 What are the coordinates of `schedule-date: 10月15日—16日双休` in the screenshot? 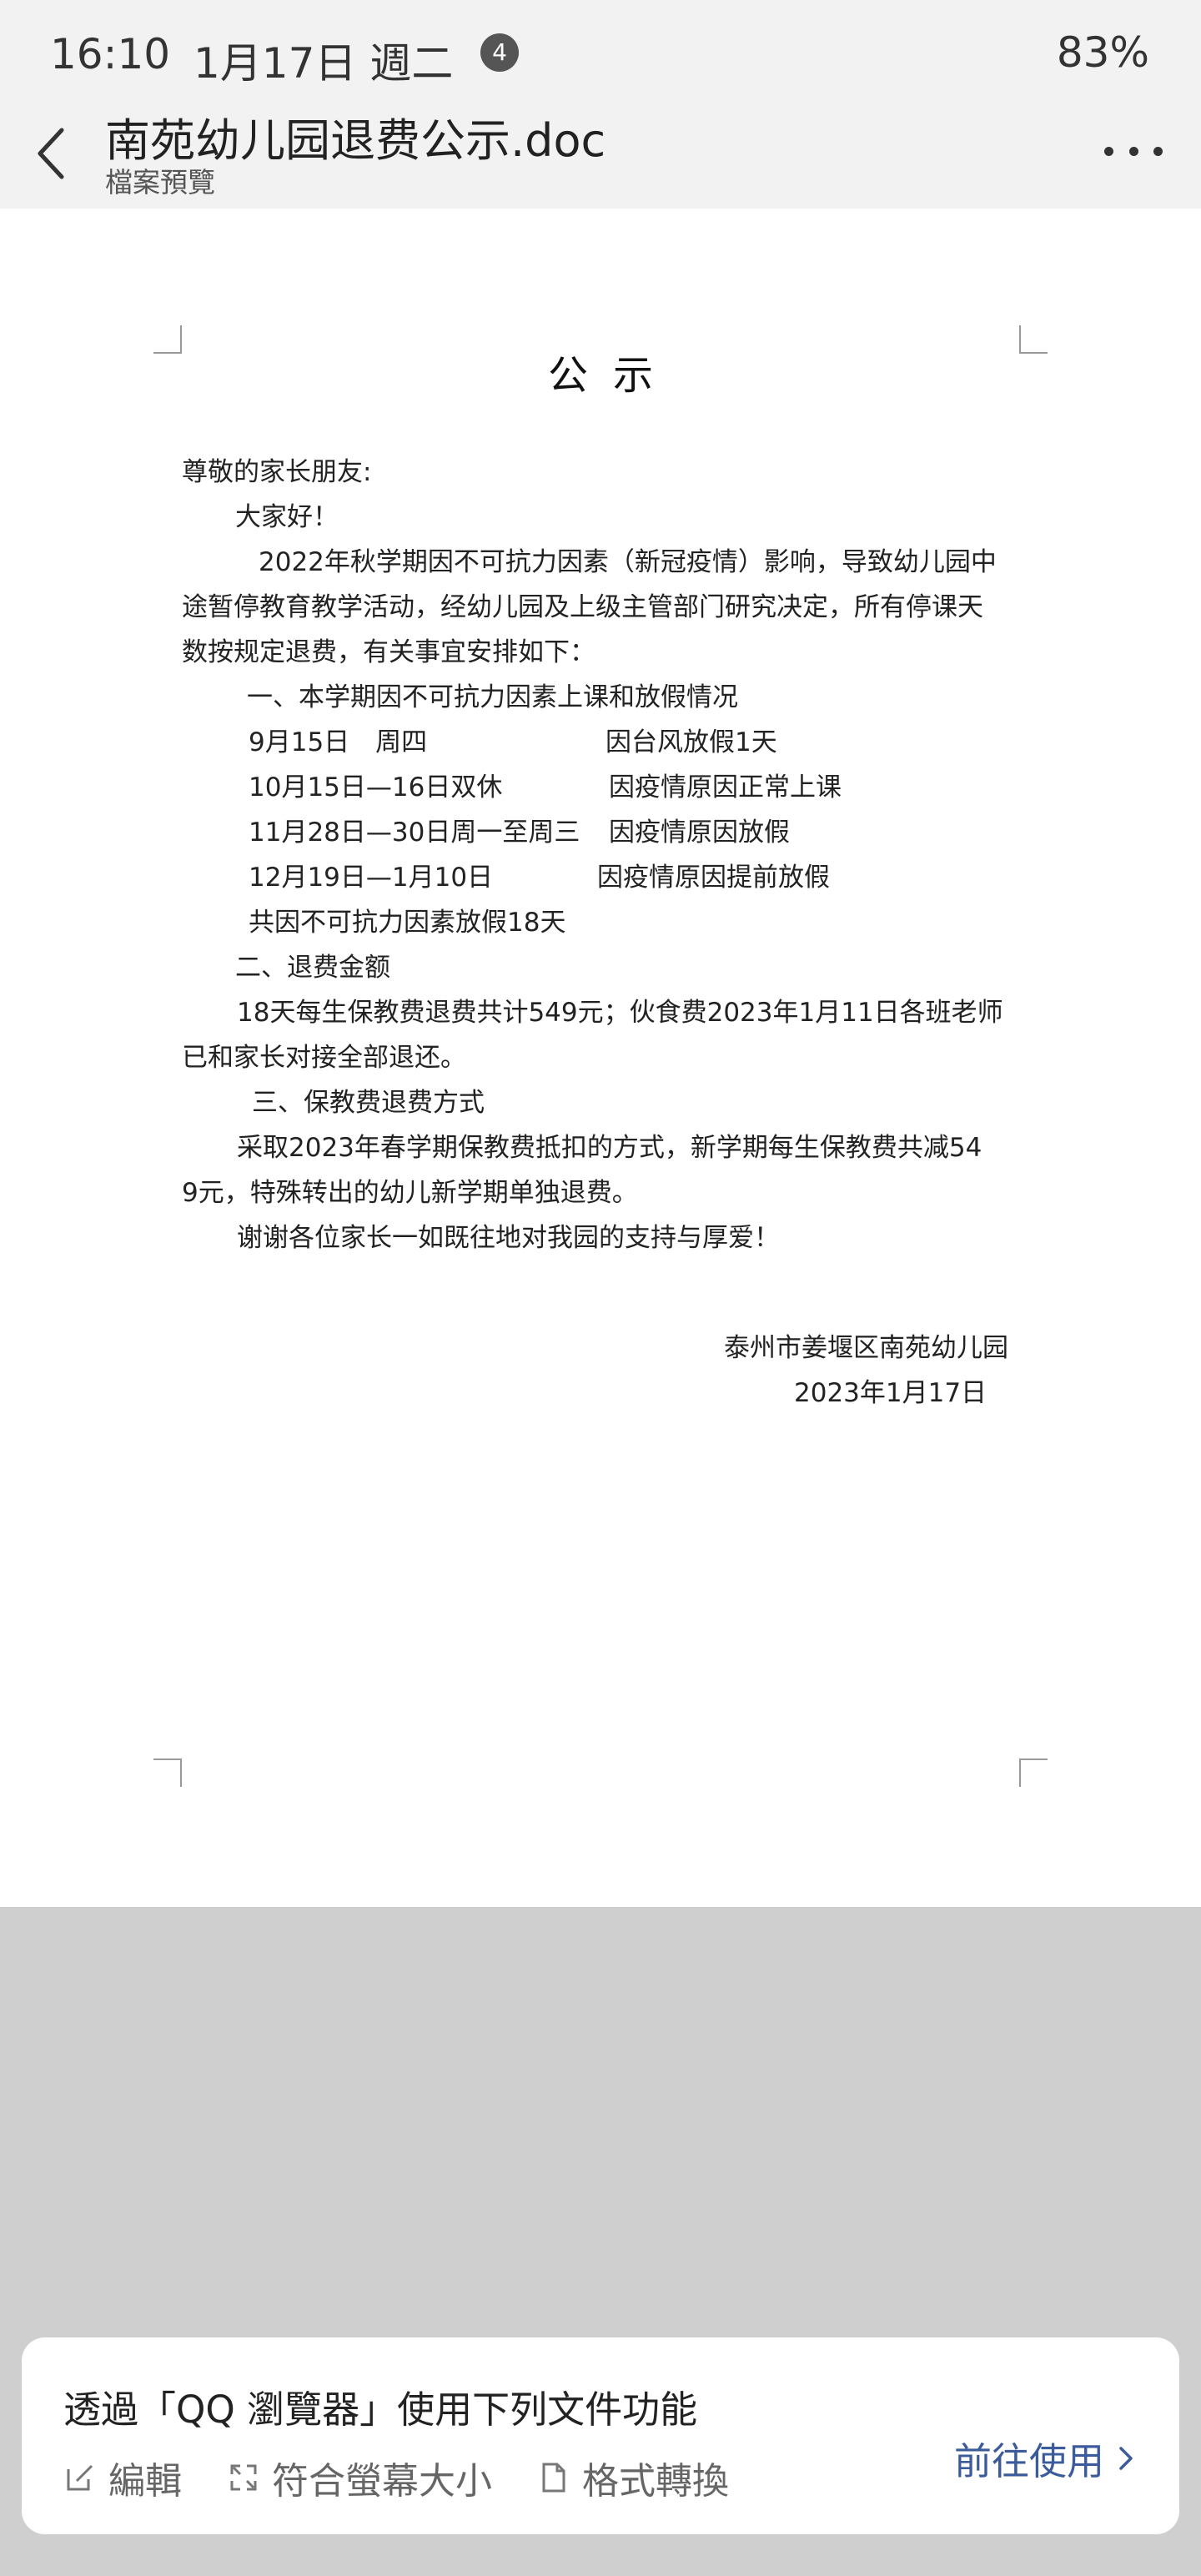 It's located at (376, 787).